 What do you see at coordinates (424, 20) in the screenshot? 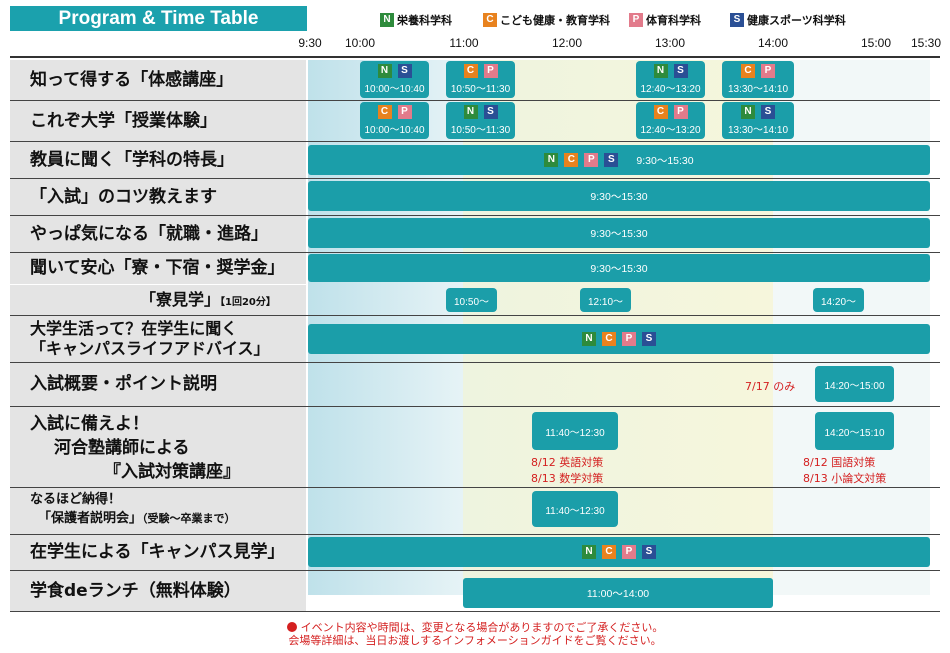
I see `legend-label: 栄養科学科` at bounding box center [424, 20].